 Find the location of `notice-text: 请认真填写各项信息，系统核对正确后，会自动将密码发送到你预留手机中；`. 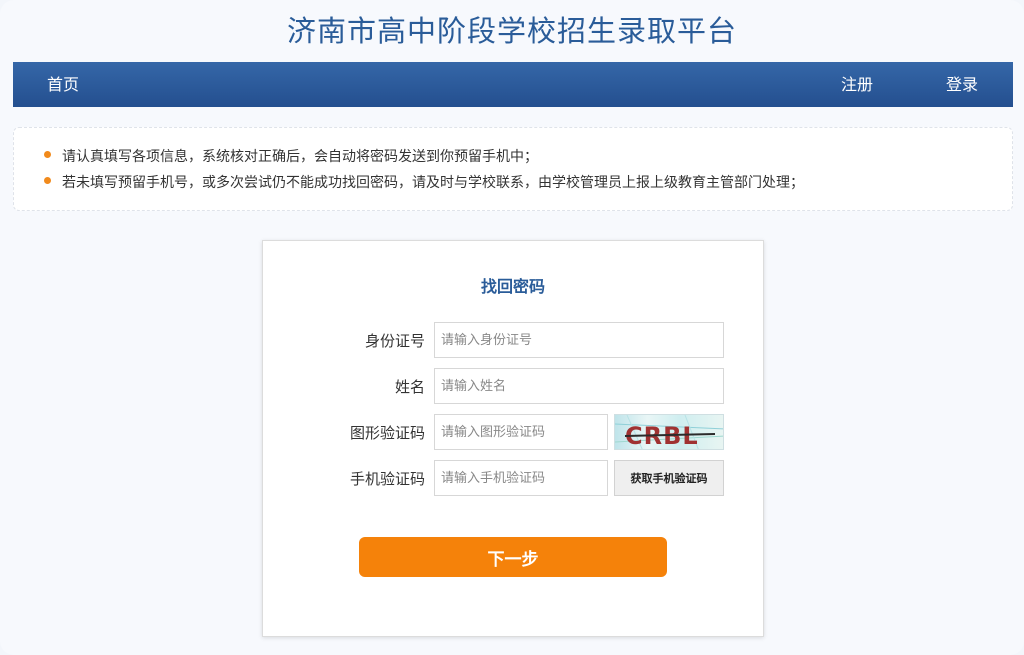

notice-text: 请认真填写各项信息，系统核对正确后，会自动将密码发送到你预留手机中； is located at coordinates (300, 157).